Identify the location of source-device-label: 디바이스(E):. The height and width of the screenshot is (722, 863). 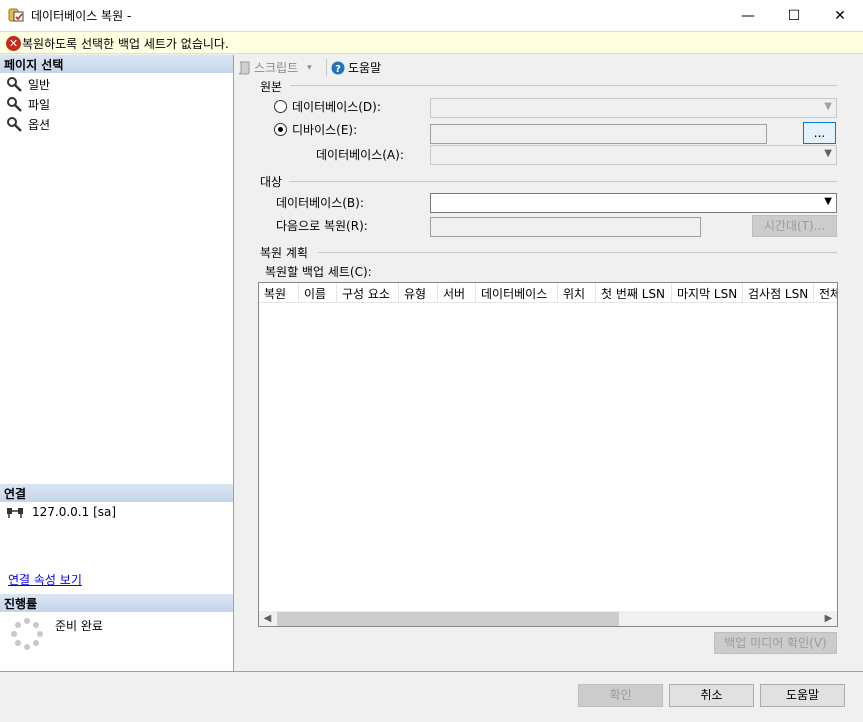
(325, 130).